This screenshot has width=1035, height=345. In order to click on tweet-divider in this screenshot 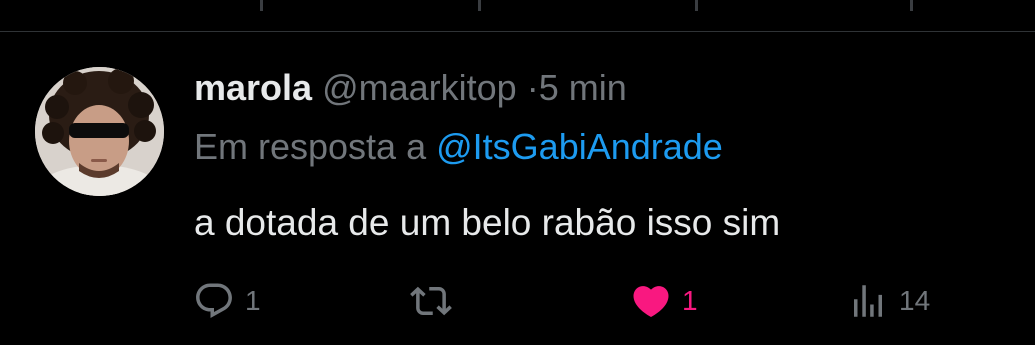, I will do `click(517, 31)`.